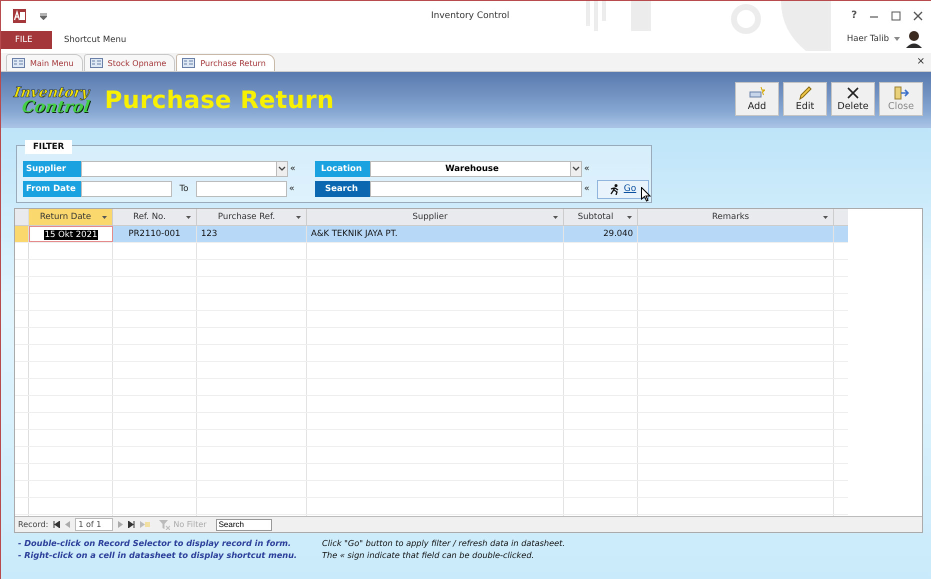  Describe the element at coordinates (623, 189) in the screenshot. I see `go-button: Go` at that location.